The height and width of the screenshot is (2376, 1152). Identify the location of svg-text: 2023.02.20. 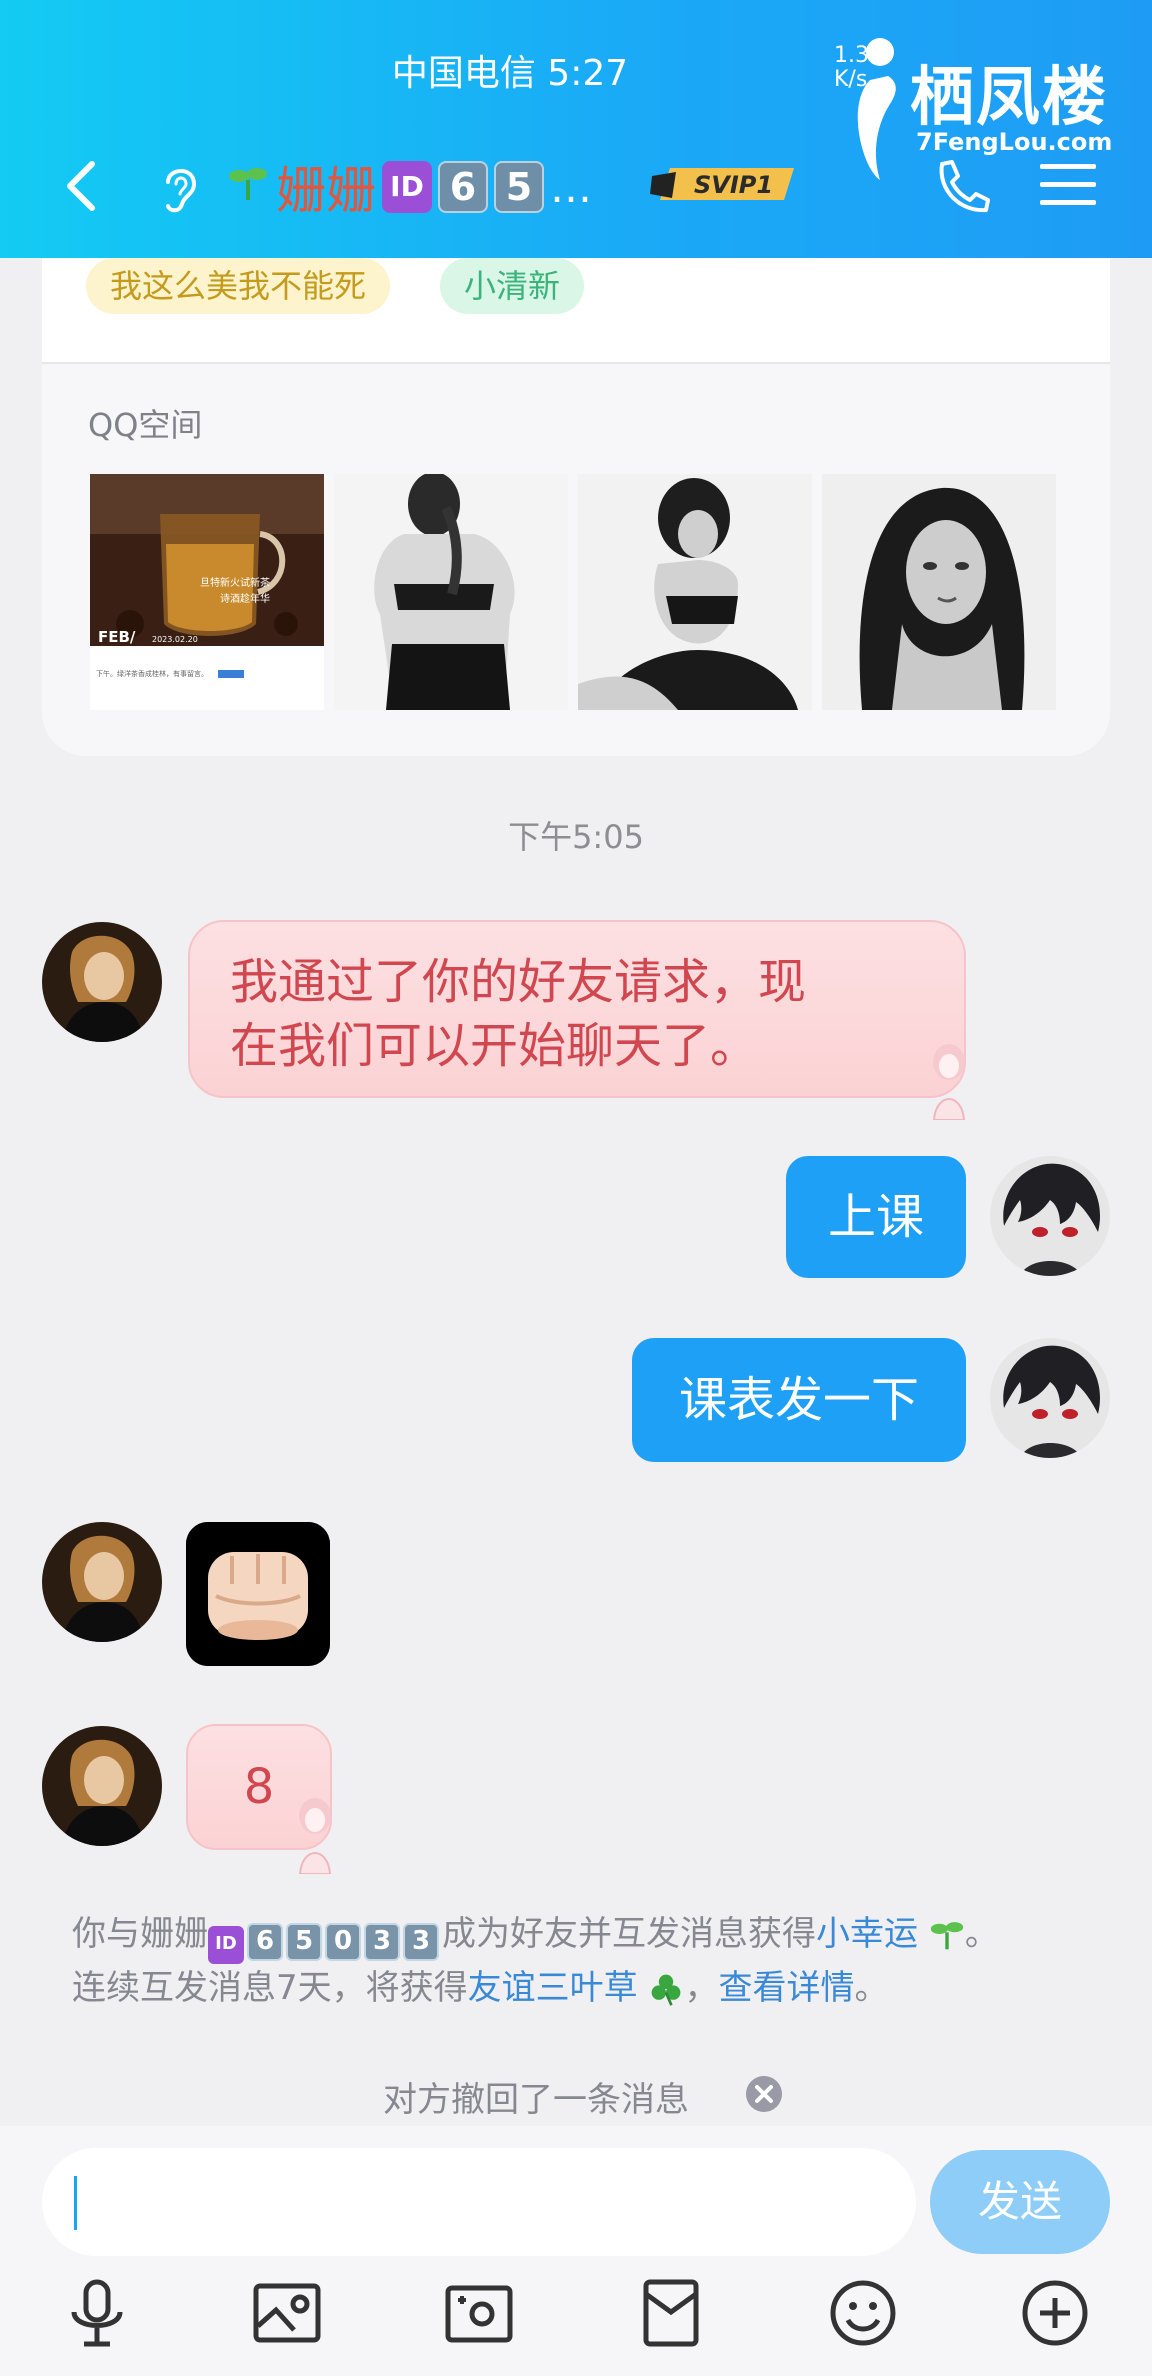
(175, 639).